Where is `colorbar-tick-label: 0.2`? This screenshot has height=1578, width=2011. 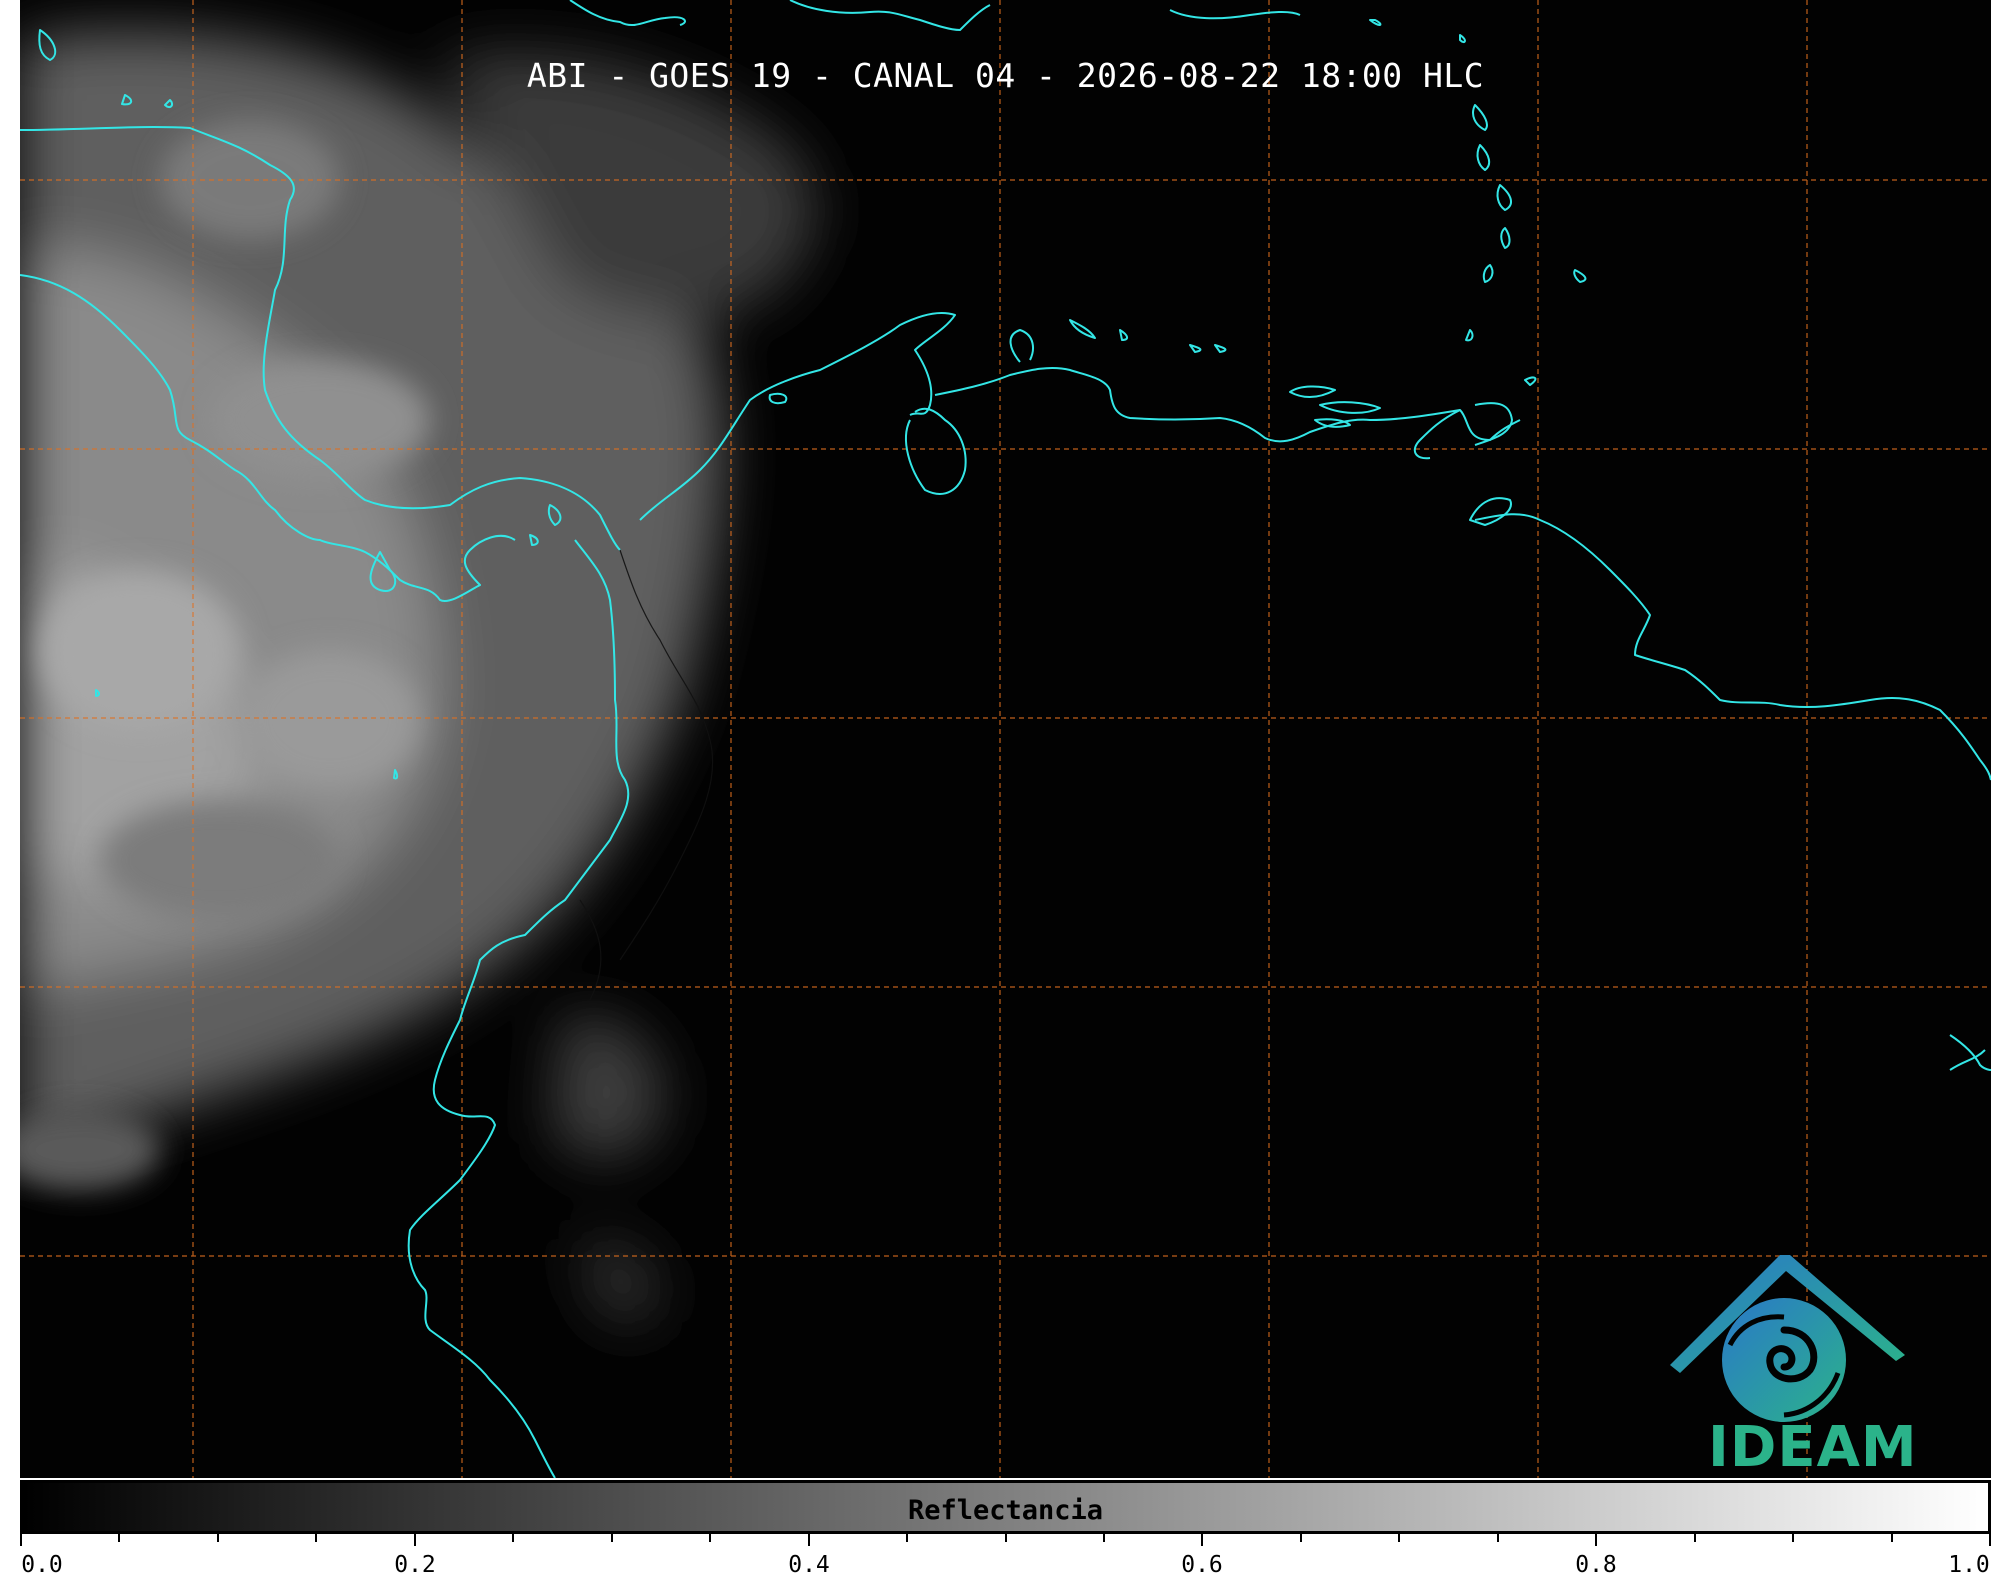
colorbar-tick-label: 0.2 is located at coordinates (415, 1565).